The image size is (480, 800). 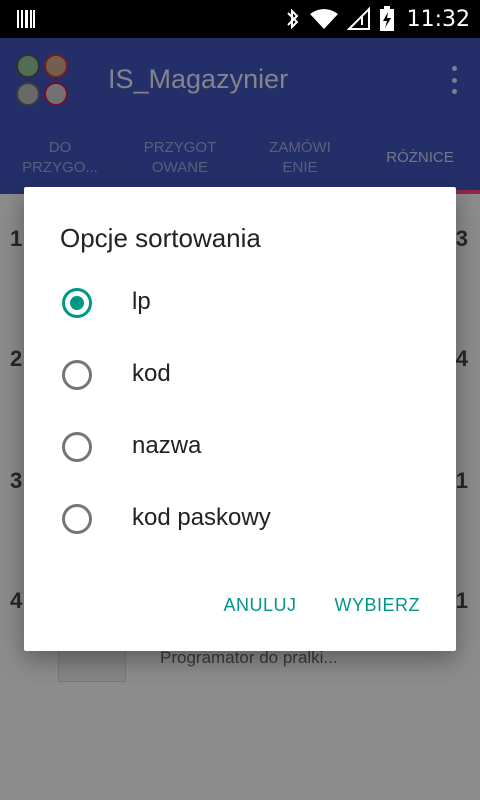 What do you see at coordinates (240, 303) in the screenshot?
I see `sort-option-lp: lp` at bounding box center [240, 303].